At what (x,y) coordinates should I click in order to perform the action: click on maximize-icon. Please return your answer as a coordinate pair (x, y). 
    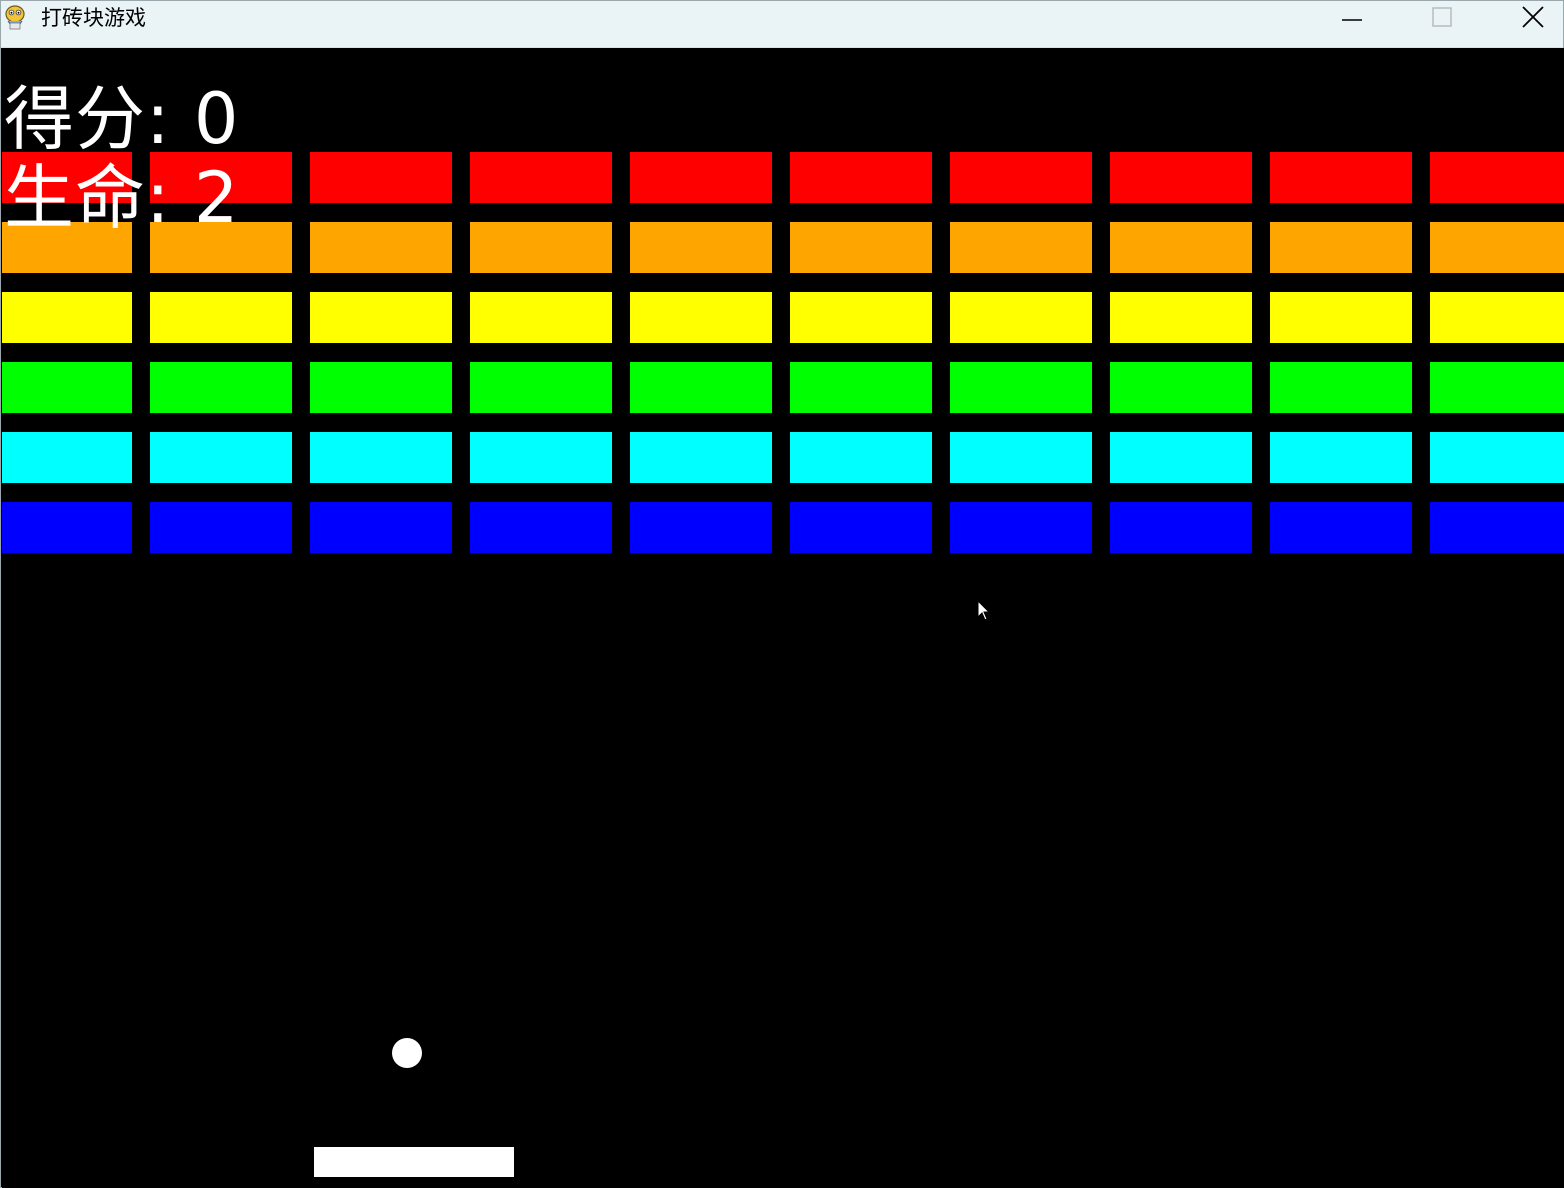
    Looking at the image, I should click on (1442, 17).